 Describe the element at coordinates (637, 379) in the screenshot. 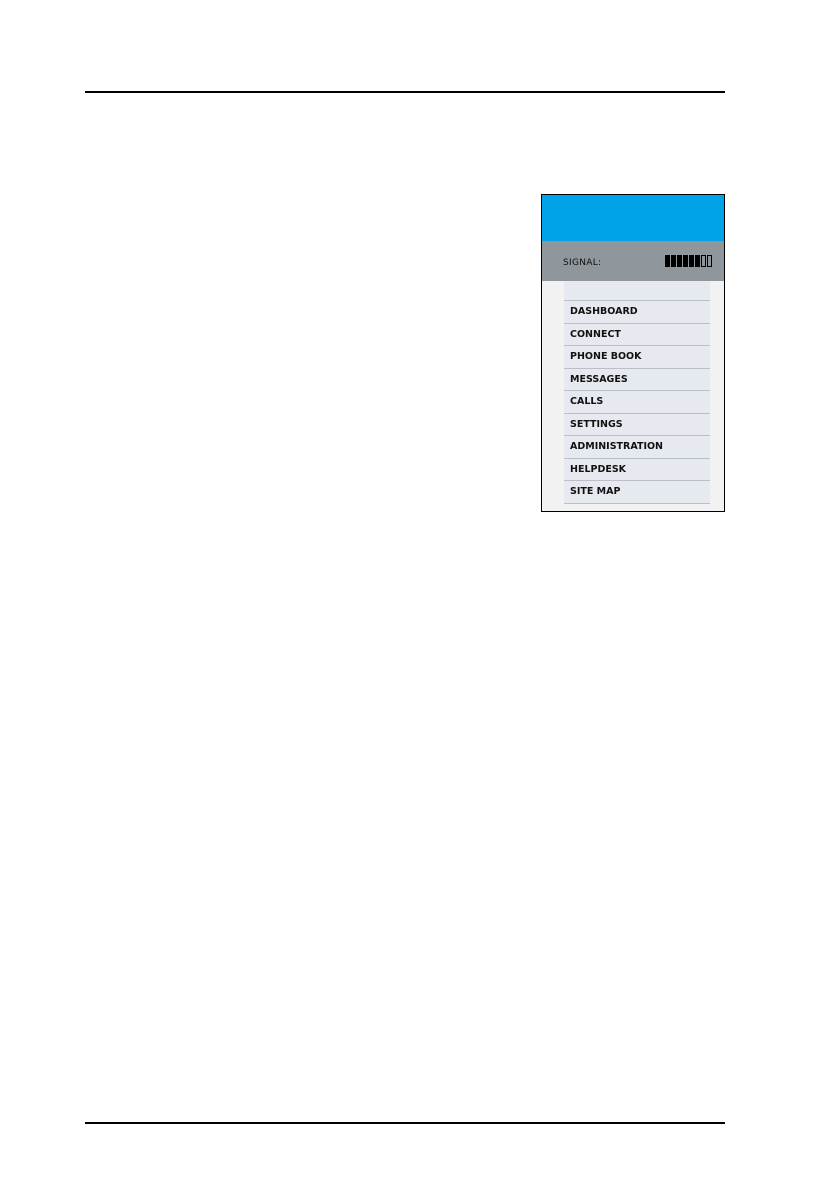

I see `menu-item-messages: MESSAGES` at that location.